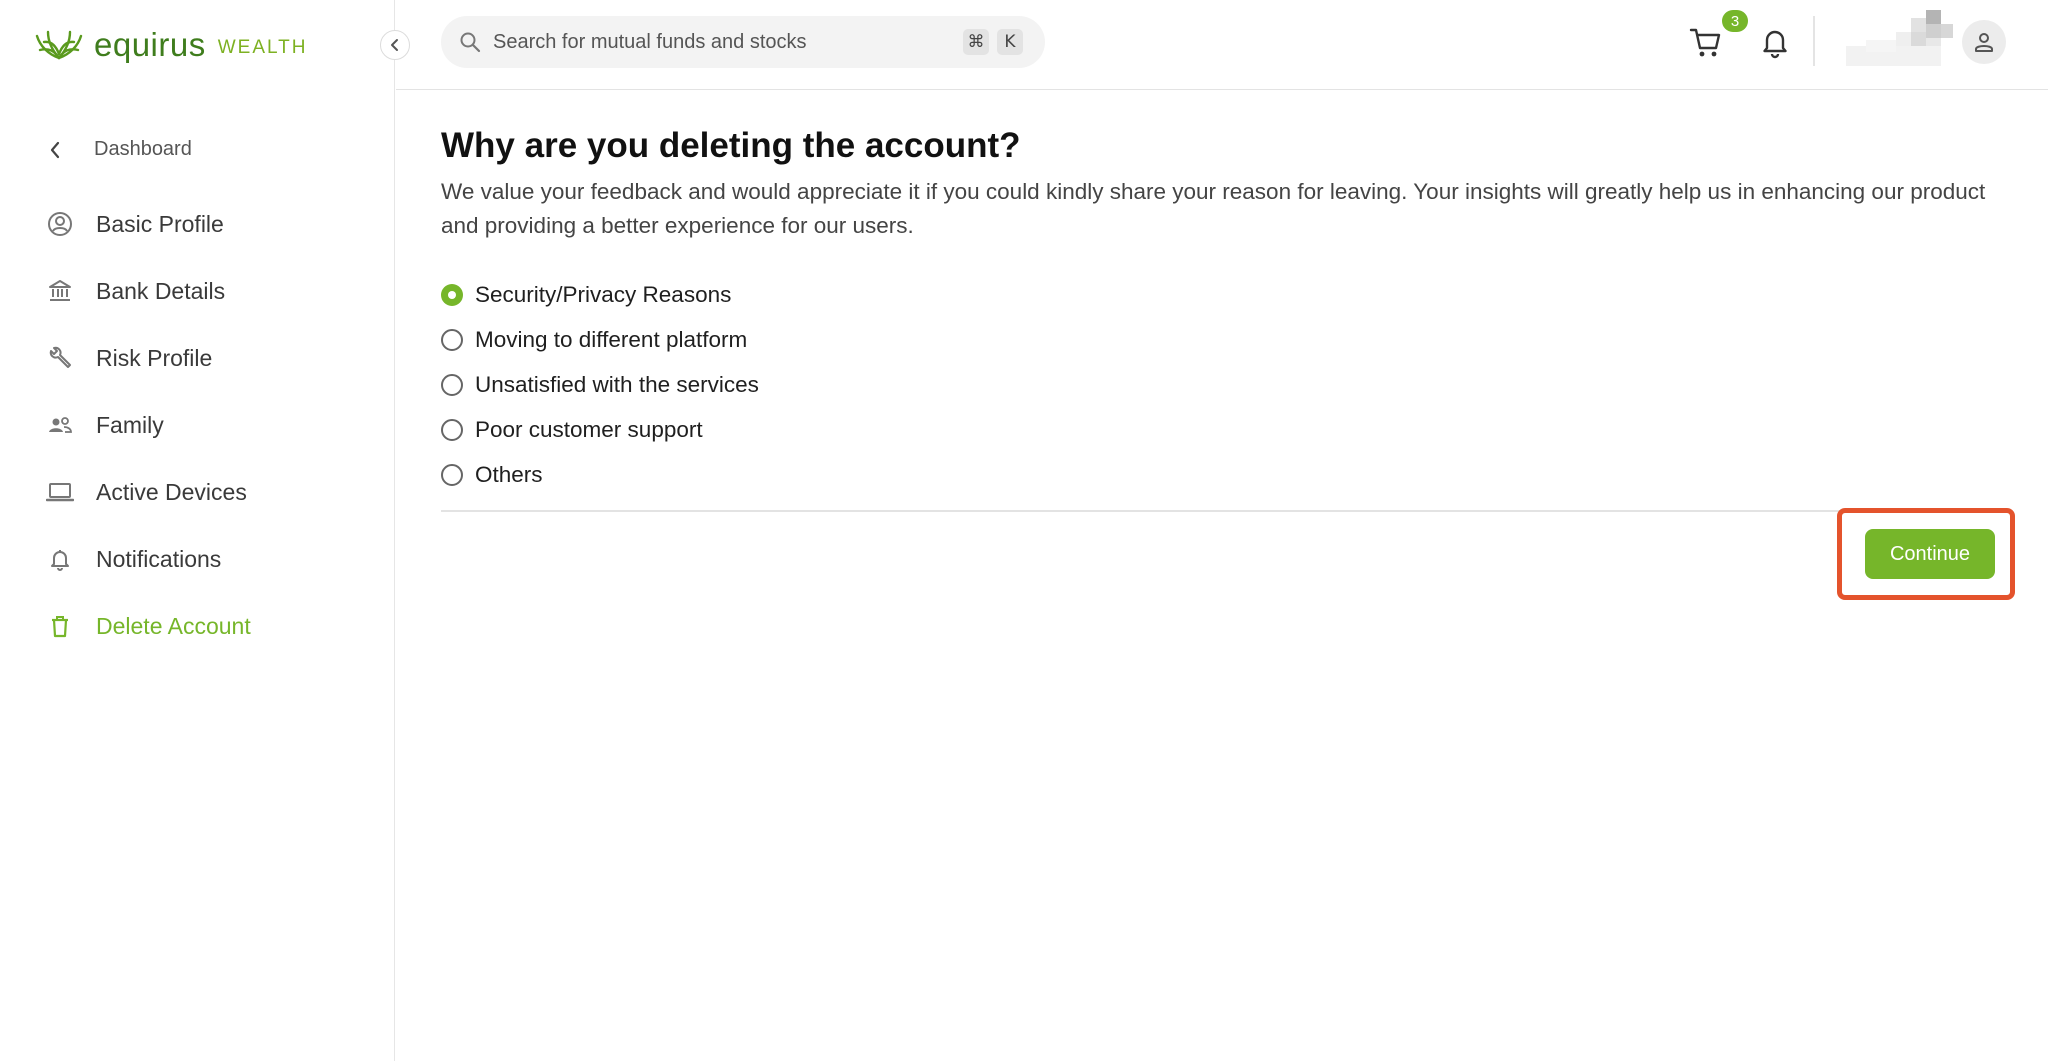 The height and width of the screenshot is (1061, 2048). Describe the element at coordinates (262, 47) in the screenshot. I see `brand-subtitle: WEALTH` at that location.